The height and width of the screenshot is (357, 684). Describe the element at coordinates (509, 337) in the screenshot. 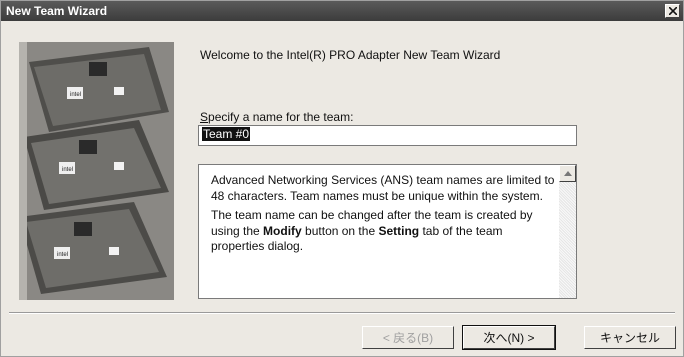

I see `next-button: 次へ(N) >` at that location.